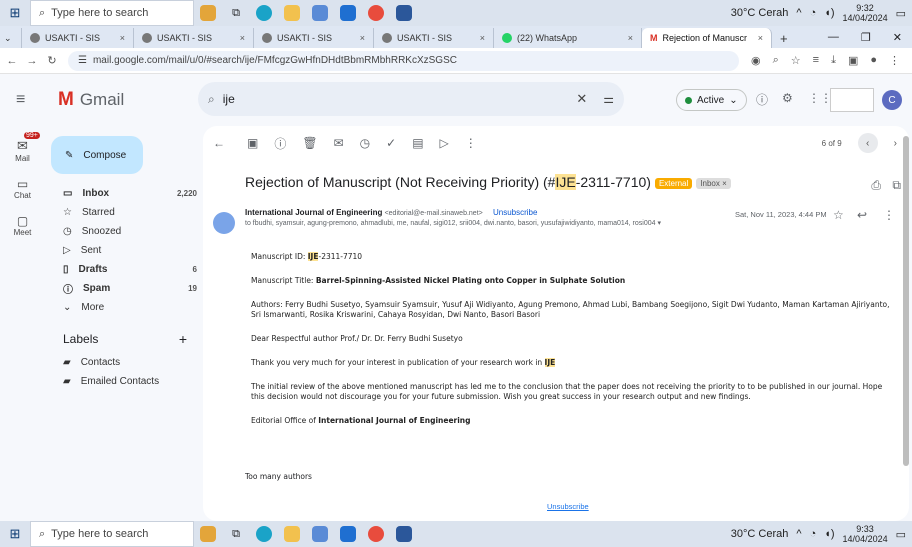 This screenshot has width=912, height=547. I want to click on sidebar-label-emailed-contacts: ▰ Emailed Contacts, so click(121, 381).